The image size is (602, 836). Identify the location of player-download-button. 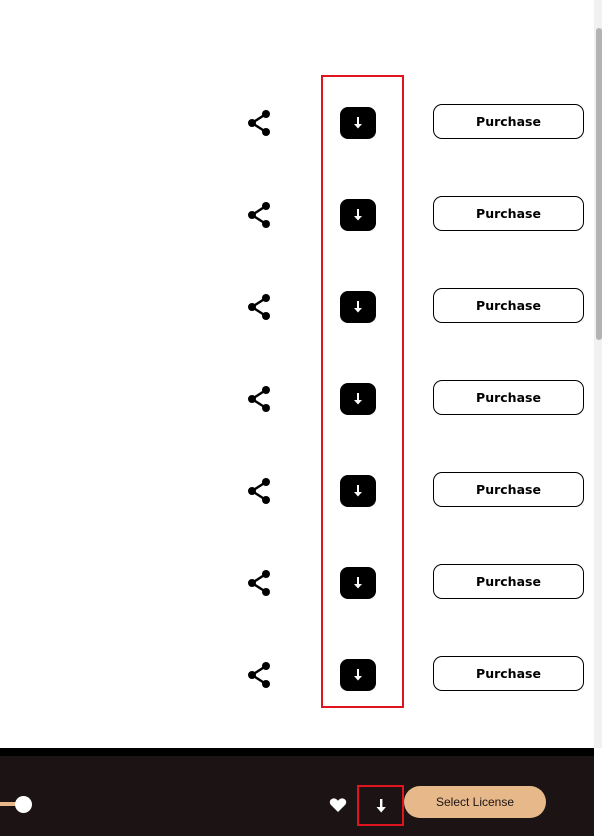
(380, 805).